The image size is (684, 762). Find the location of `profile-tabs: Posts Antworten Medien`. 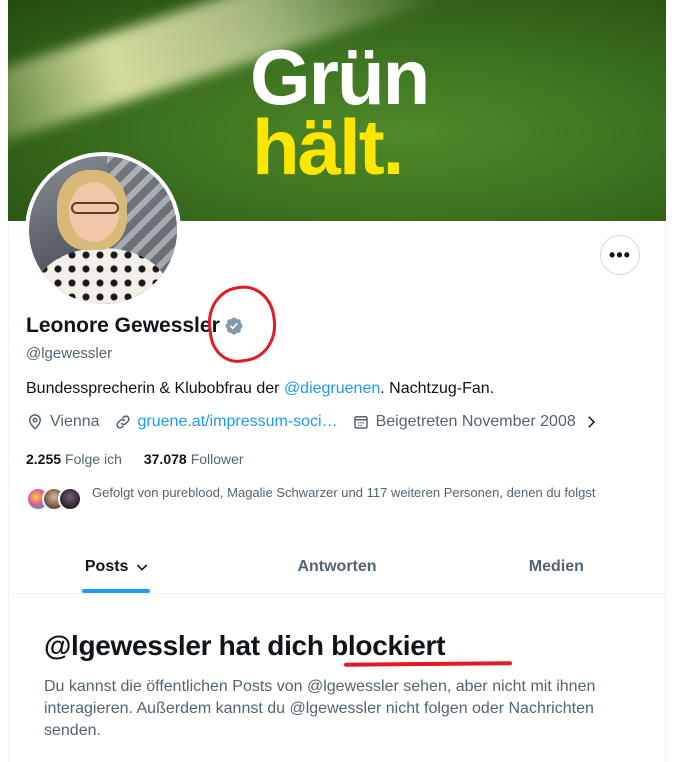

profile-tabs: Posts Antworten Medien is located at coordinates (337, 567).